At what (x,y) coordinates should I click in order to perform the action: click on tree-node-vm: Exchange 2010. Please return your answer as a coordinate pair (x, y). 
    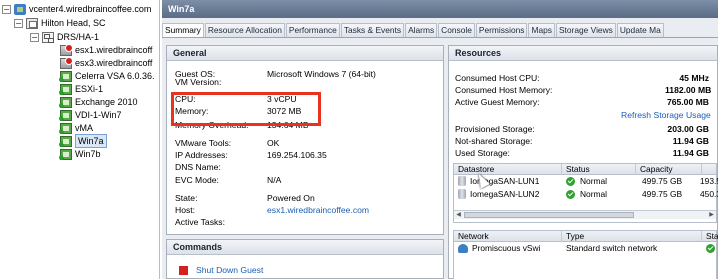
    Looking at the image, I should click on (98, 102).